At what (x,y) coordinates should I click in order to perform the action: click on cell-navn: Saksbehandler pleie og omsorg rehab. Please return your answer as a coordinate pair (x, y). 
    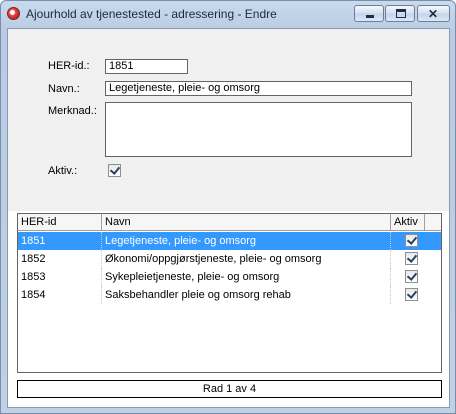
    Looking at the image, I should click on (246, 295).